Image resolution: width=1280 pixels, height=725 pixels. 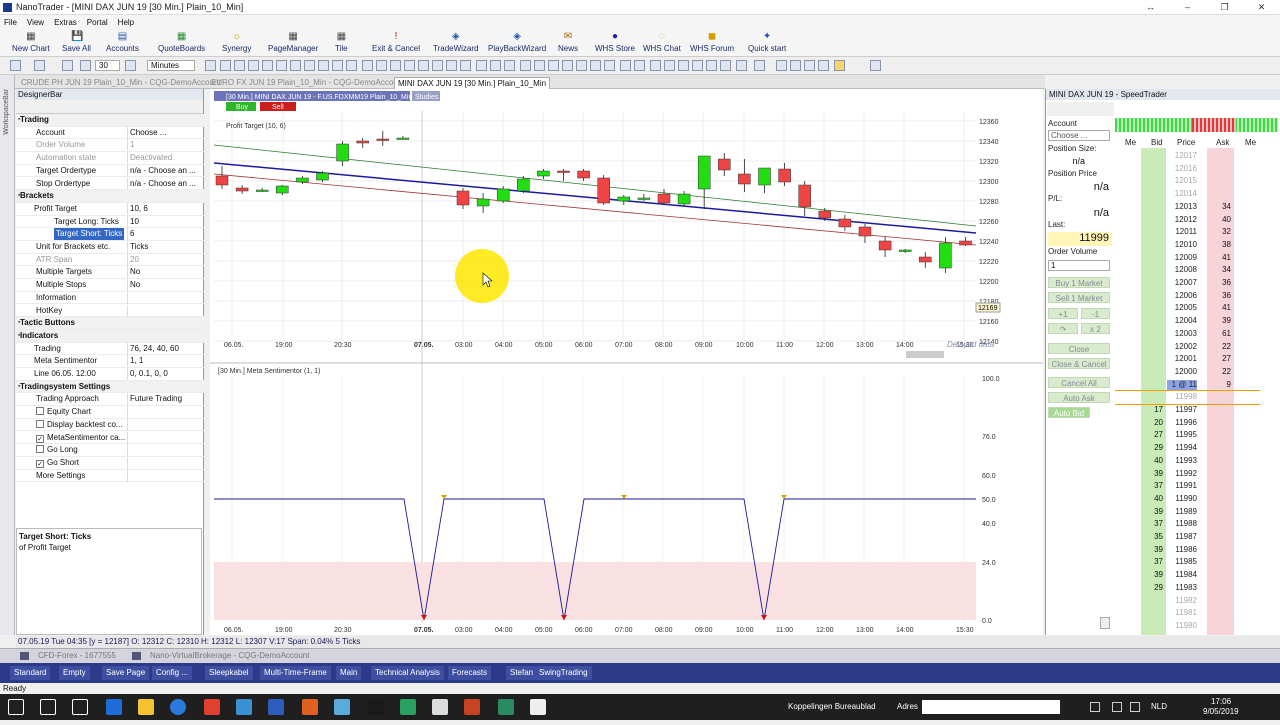 I want to click on horizontal-scrollbar, so click(x=925, y=354).